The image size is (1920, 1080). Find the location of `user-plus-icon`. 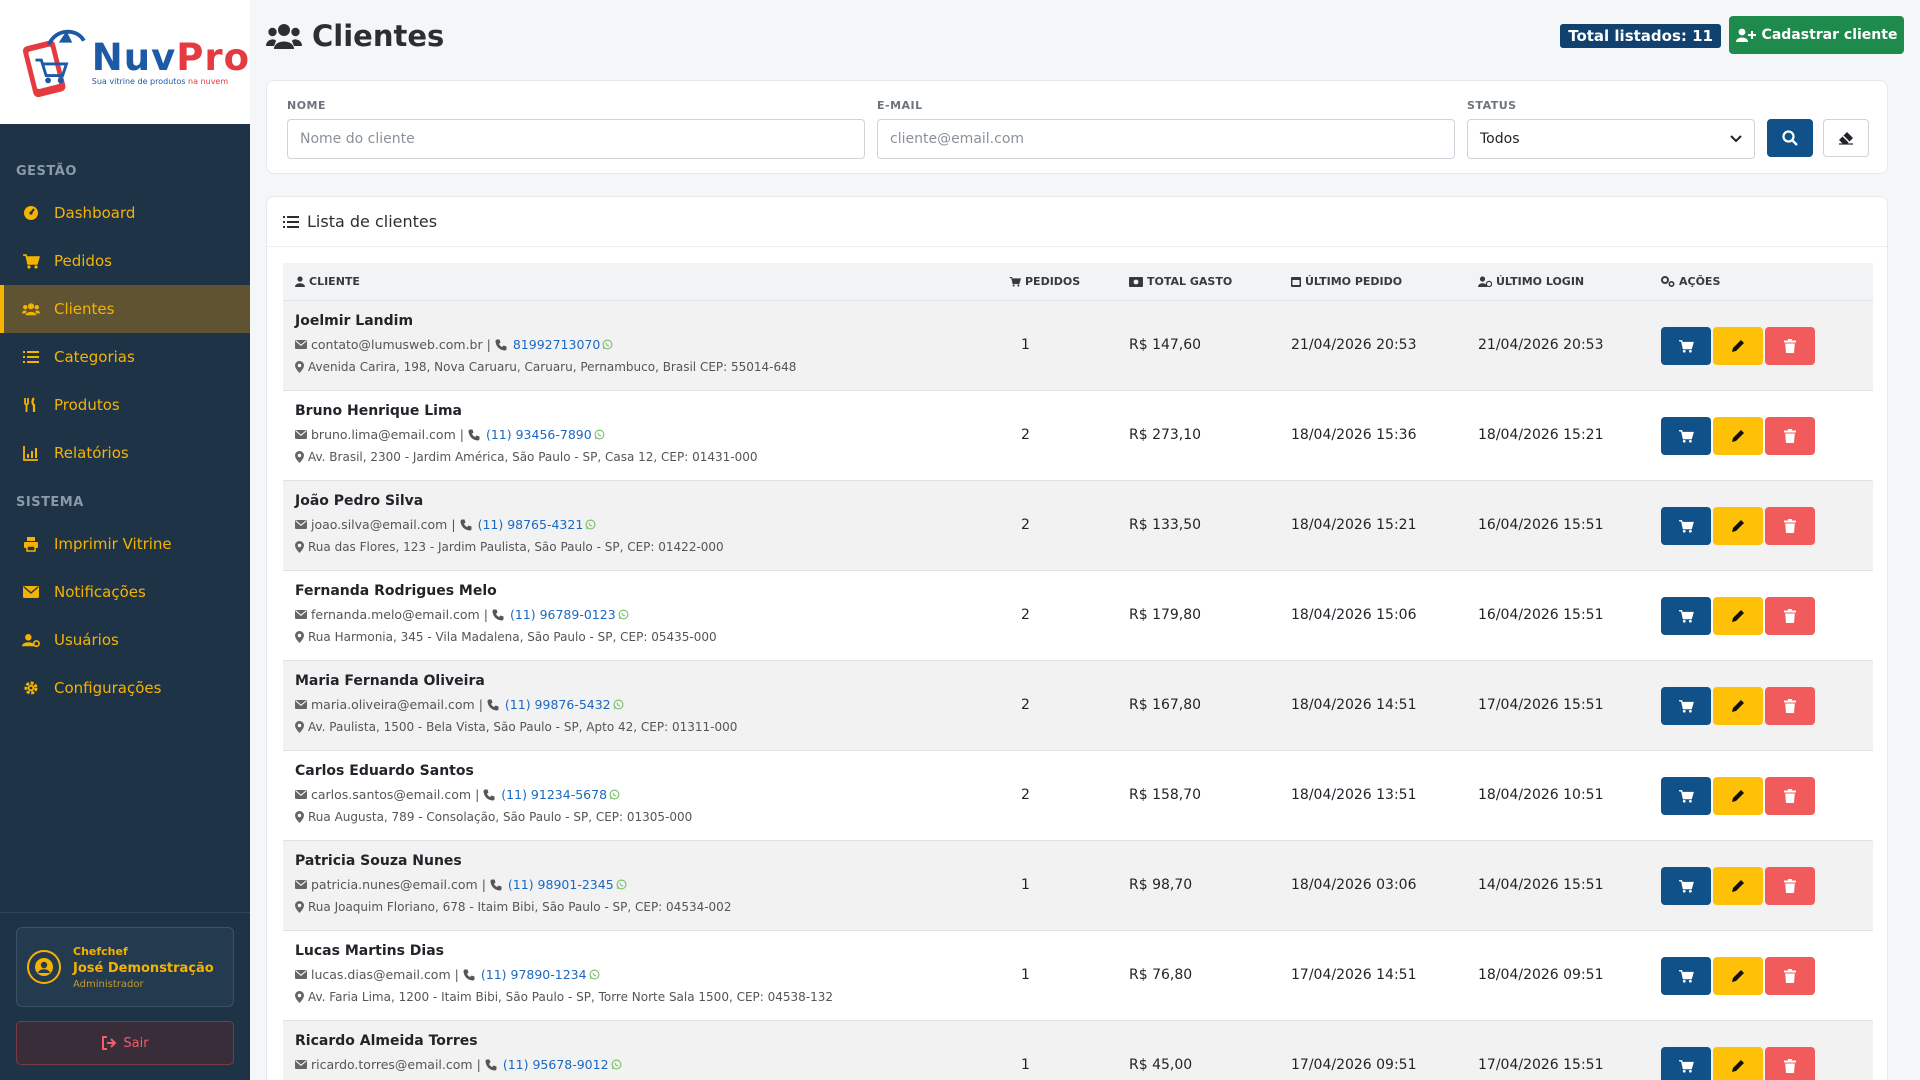

user-plus-icon is located at coordinates (1745, 35).